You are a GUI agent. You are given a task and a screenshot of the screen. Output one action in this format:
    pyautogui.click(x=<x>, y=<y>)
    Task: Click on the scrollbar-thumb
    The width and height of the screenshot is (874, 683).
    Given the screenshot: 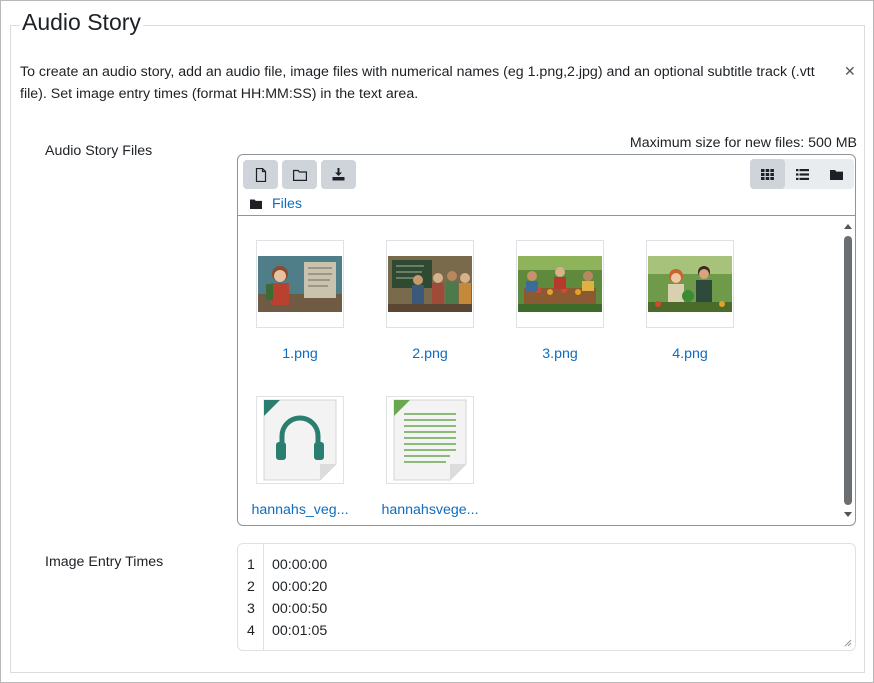 What is the action you would take?
    pyautogui.click(x=848, y=370)
    